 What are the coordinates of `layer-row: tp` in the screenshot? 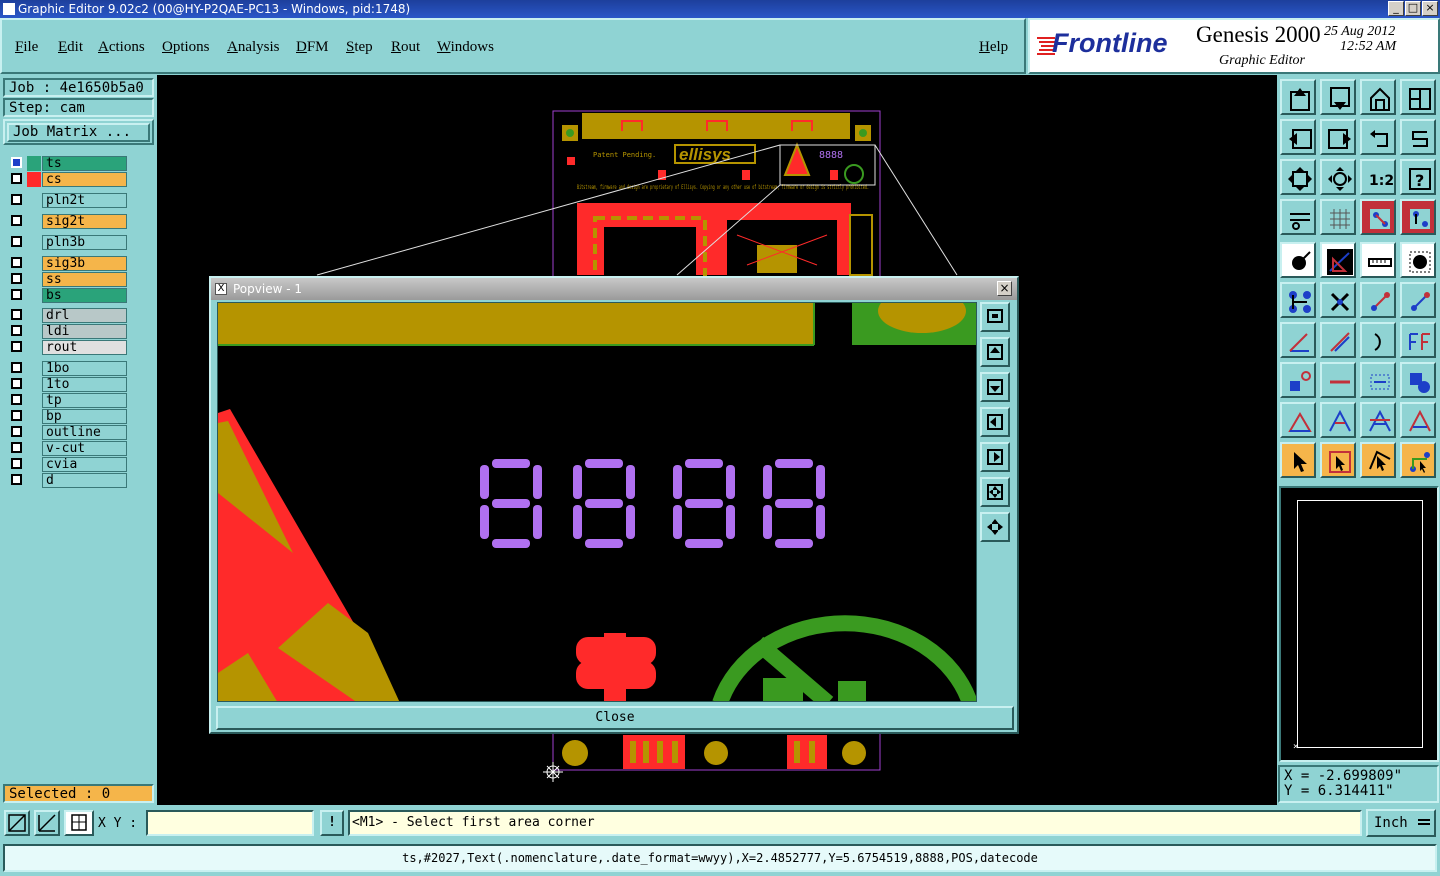 It's located at (67, 400).